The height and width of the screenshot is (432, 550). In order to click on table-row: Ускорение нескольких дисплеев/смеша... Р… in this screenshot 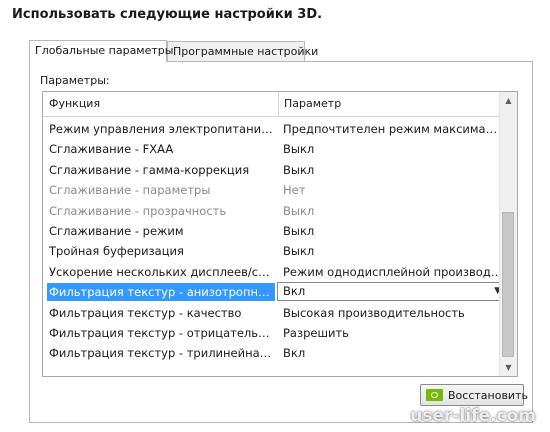, I will do `click(275, 272)`.